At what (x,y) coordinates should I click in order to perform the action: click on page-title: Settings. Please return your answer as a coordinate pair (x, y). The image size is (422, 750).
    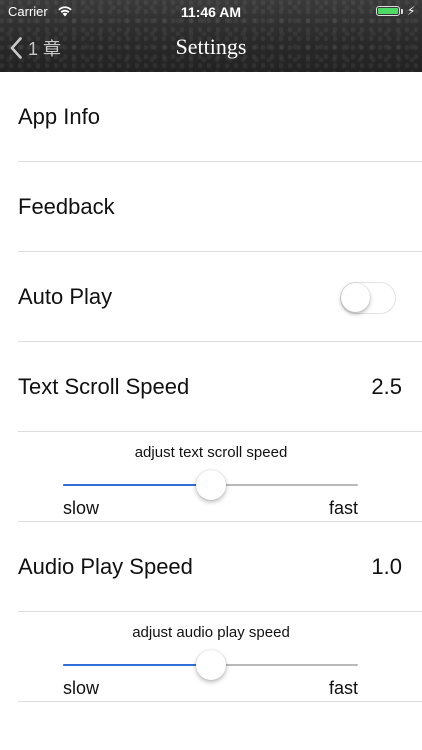
    Looking at the image, I should click on (211, 46).